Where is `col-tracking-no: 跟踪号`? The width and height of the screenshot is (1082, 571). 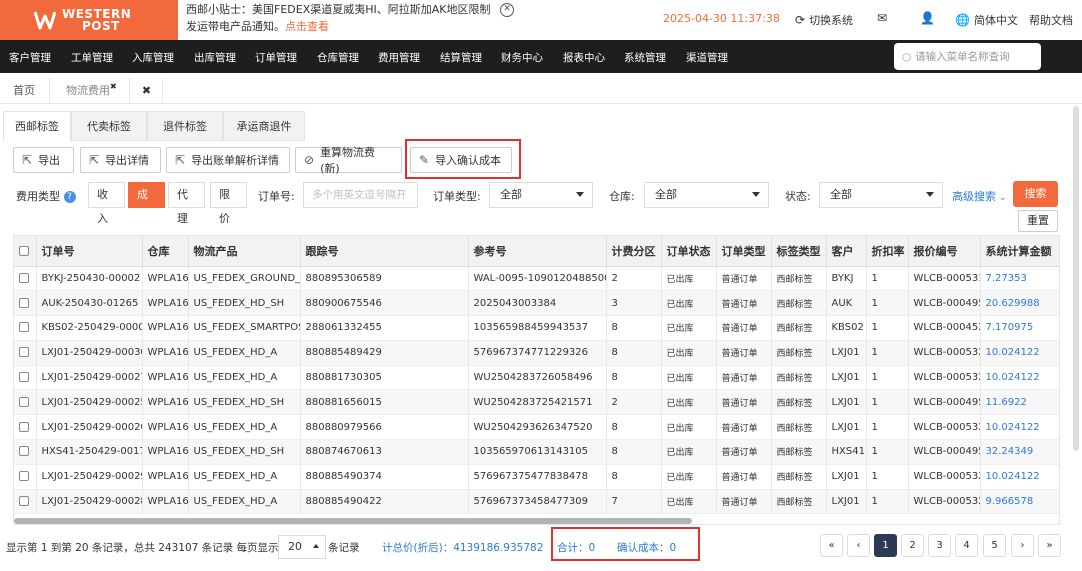 col-tracking-no: 跟踪号 is located at coordinates (384, 251).